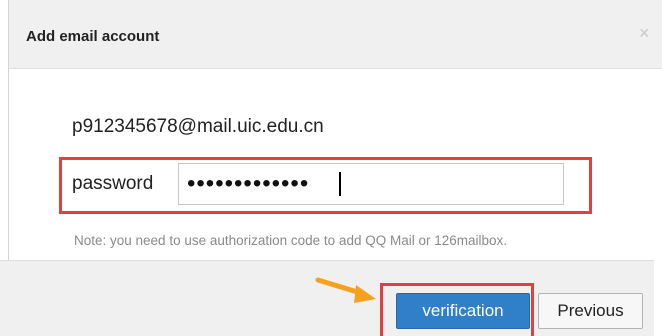 The width and height of the screenshot is (662, 336). Describe the element at coordinates (644, 33) in the screenshot. I see `close-icon: ×` at that location.